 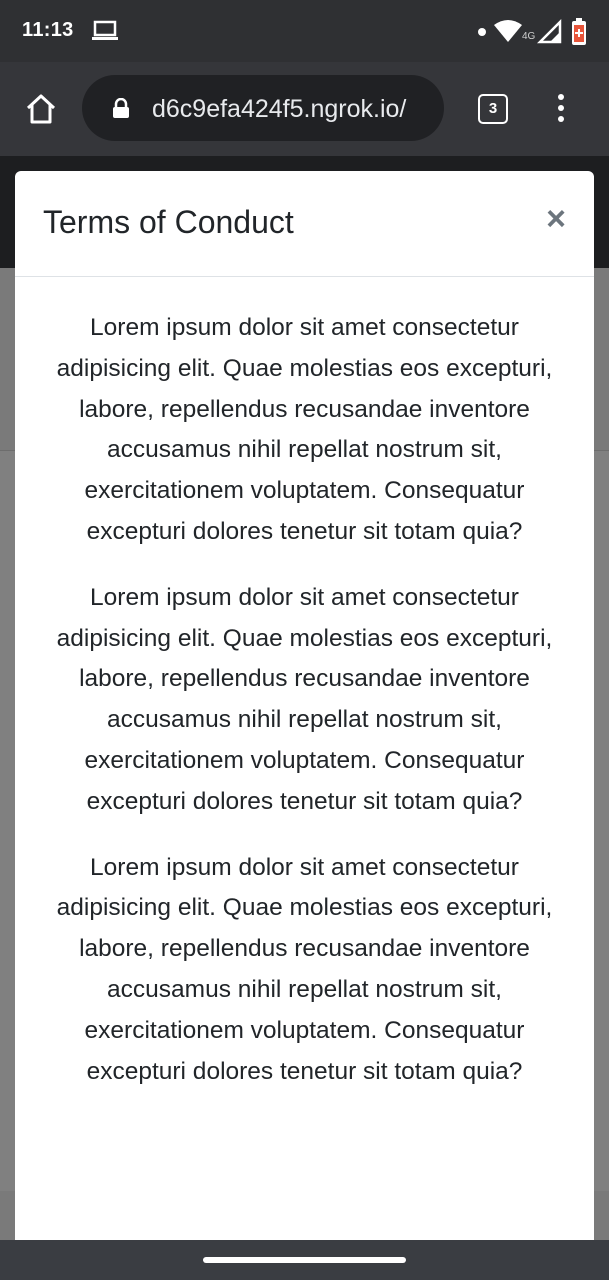 I want to click on close-button: ×, so click(x=556, y=219).